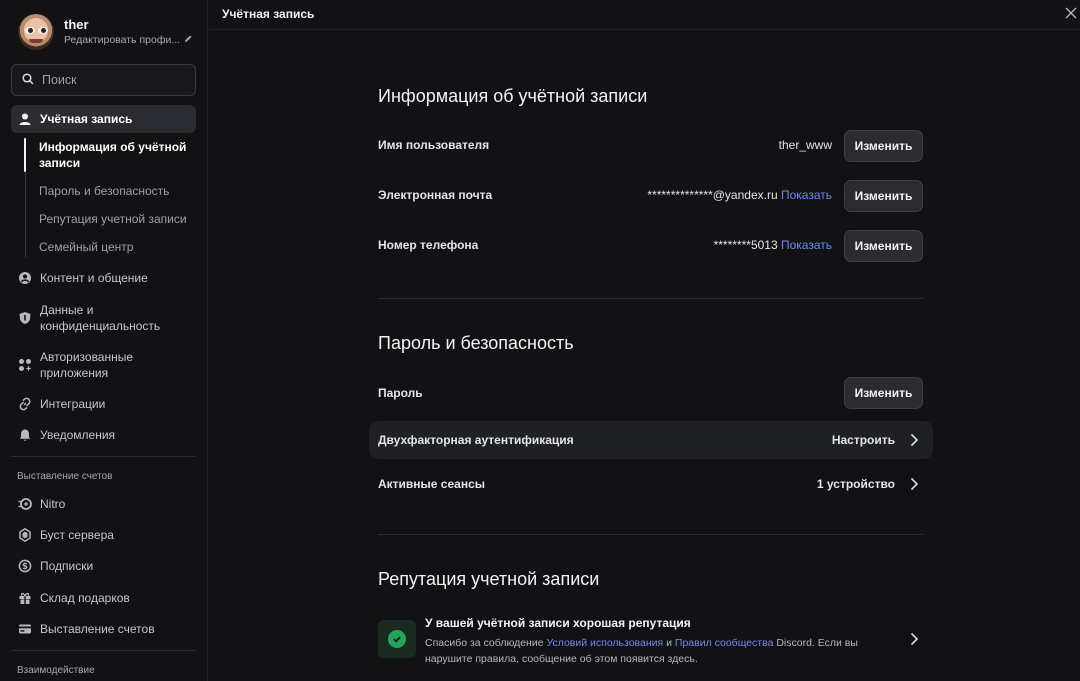 The height and width of the screenshot is (681, 1080). What do you see at coordinates (883, 246) in the screenshot?
I see `change-phone-button: Изменить` at bounding box center [883, 246].